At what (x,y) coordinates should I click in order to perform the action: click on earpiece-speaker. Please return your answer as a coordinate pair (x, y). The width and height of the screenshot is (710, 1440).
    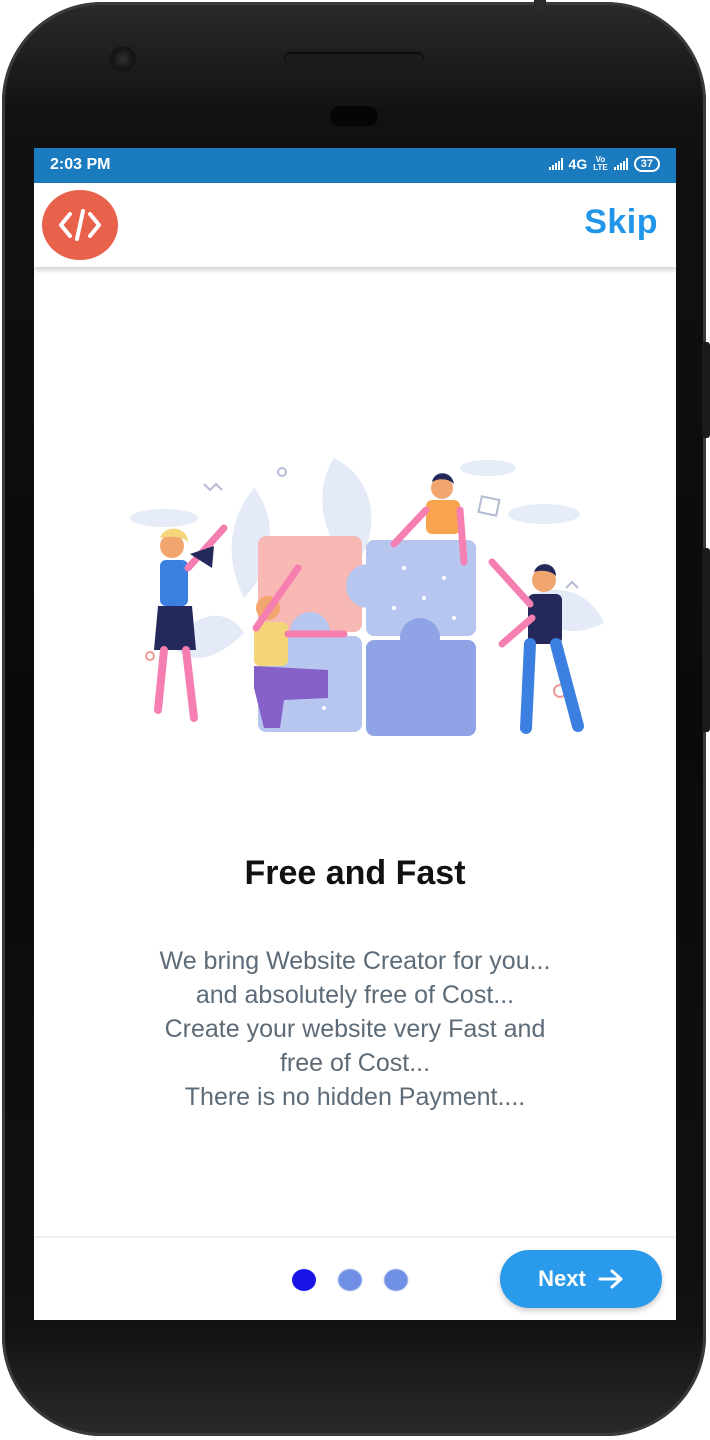
    Looking at the image, I should click on (354, 58).